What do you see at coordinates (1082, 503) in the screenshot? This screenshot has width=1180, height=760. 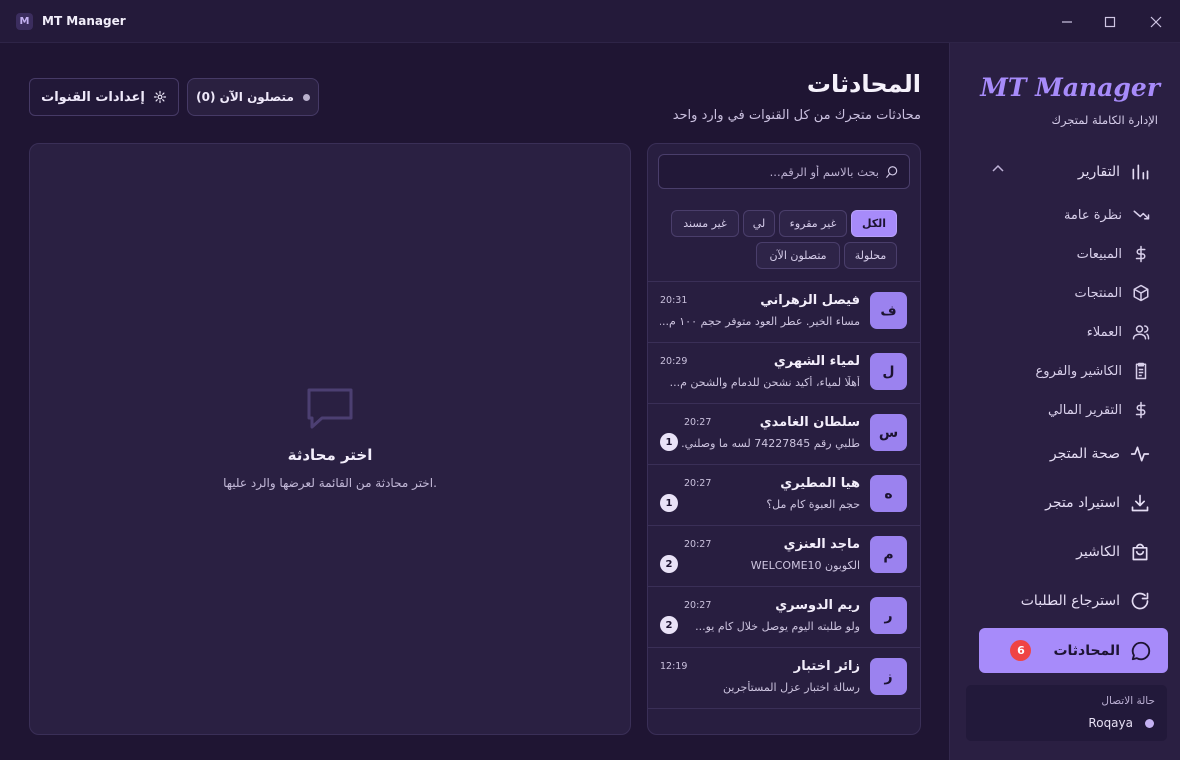 I see `sidebar-item-label: استيراد متجر` at bounding box center [1082, 503].